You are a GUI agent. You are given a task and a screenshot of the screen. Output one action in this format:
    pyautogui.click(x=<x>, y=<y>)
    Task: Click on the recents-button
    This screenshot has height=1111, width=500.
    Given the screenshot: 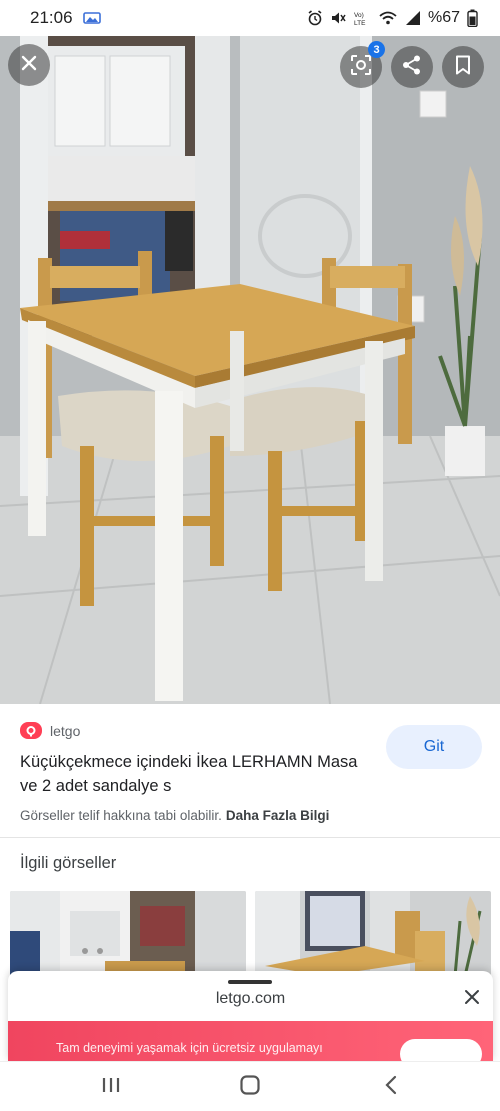 What is the action you would take?
    pyautogui.click(x=111, y=1087)
    